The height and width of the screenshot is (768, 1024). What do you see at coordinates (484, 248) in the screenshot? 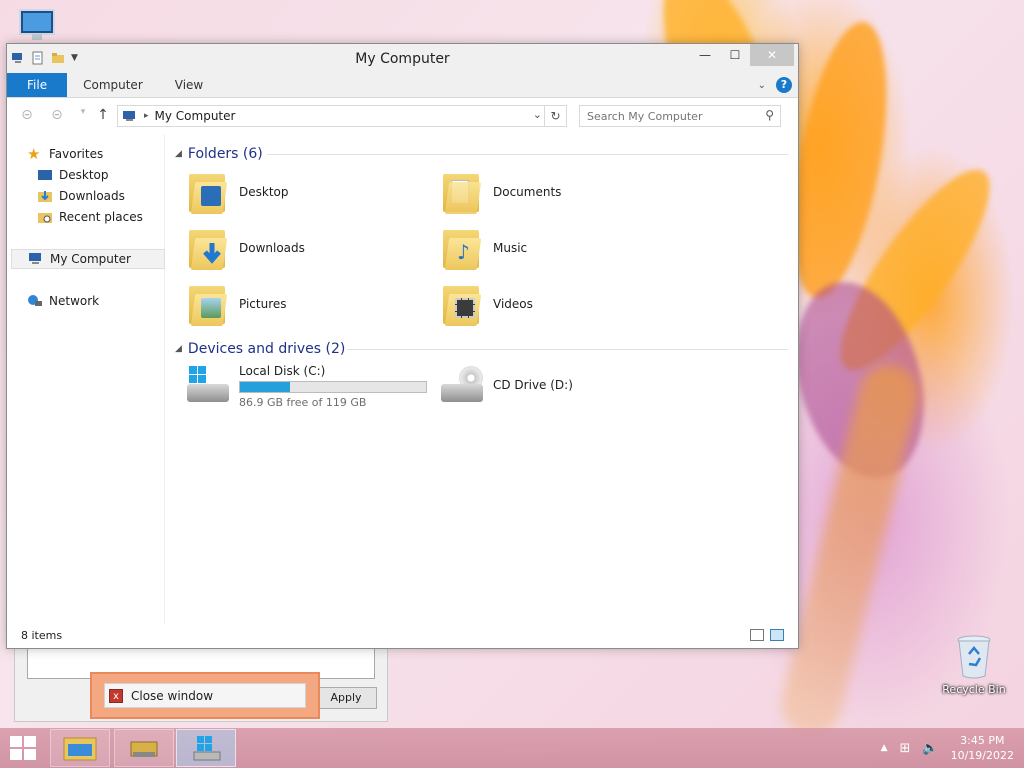
I see `folder-tile: ♪ Music` at bounding box center [484, 248].